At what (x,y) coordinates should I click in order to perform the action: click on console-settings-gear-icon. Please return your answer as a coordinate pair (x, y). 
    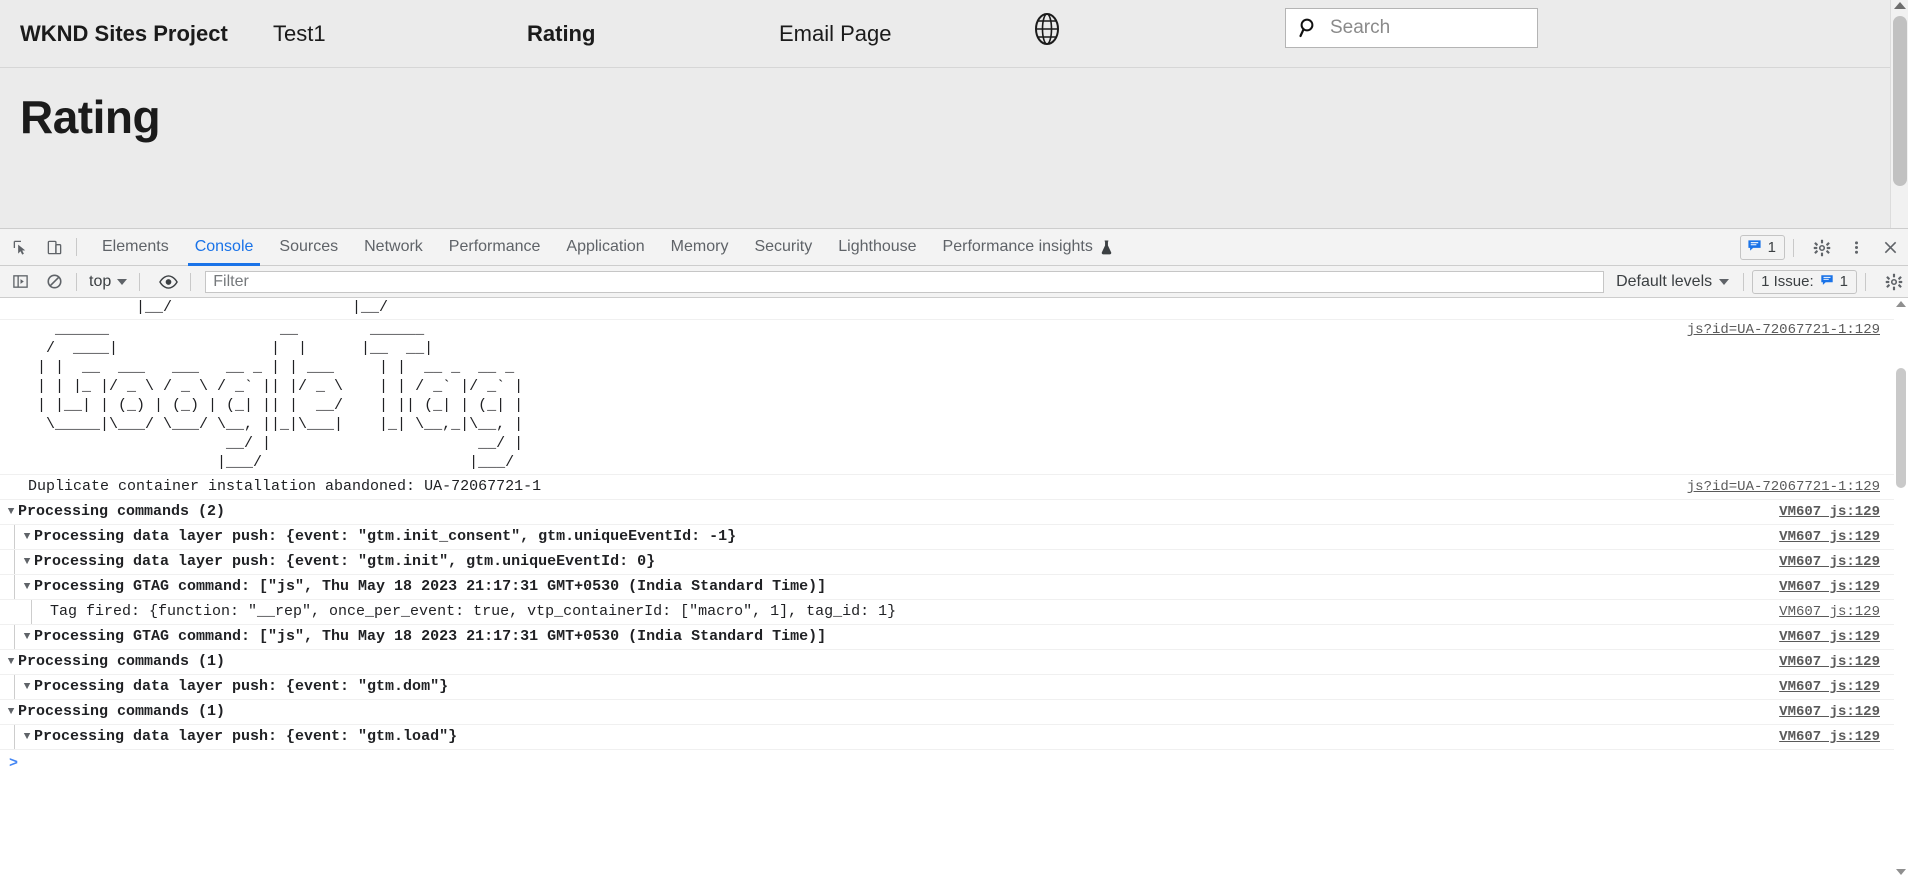
    Looking at the image, I should click on (1894, 282).